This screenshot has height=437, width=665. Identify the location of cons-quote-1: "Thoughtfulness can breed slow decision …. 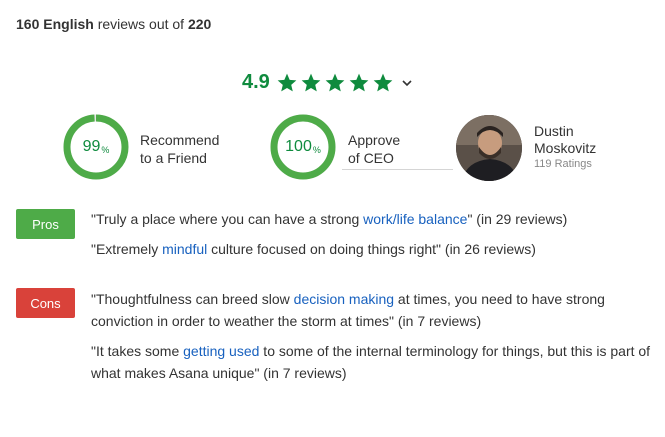
(371, 310).